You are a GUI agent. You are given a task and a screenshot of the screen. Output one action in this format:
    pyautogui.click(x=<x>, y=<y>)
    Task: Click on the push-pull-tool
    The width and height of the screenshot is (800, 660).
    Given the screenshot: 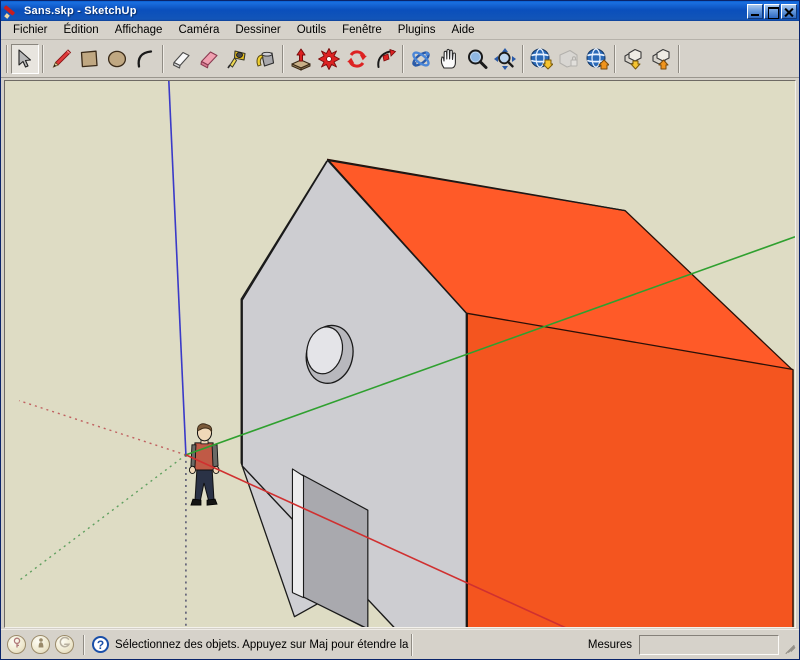 What is the action you would take?
    pyautogui.click(x=301, y=59)
    